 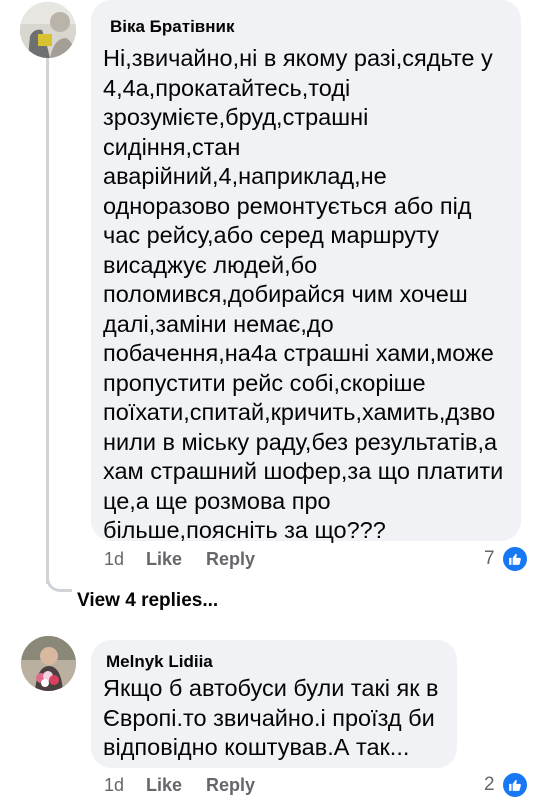 What do you see at coordinates (47, 321) in the screenshot?
I see `thread-line` at bounding box center [47, 321].